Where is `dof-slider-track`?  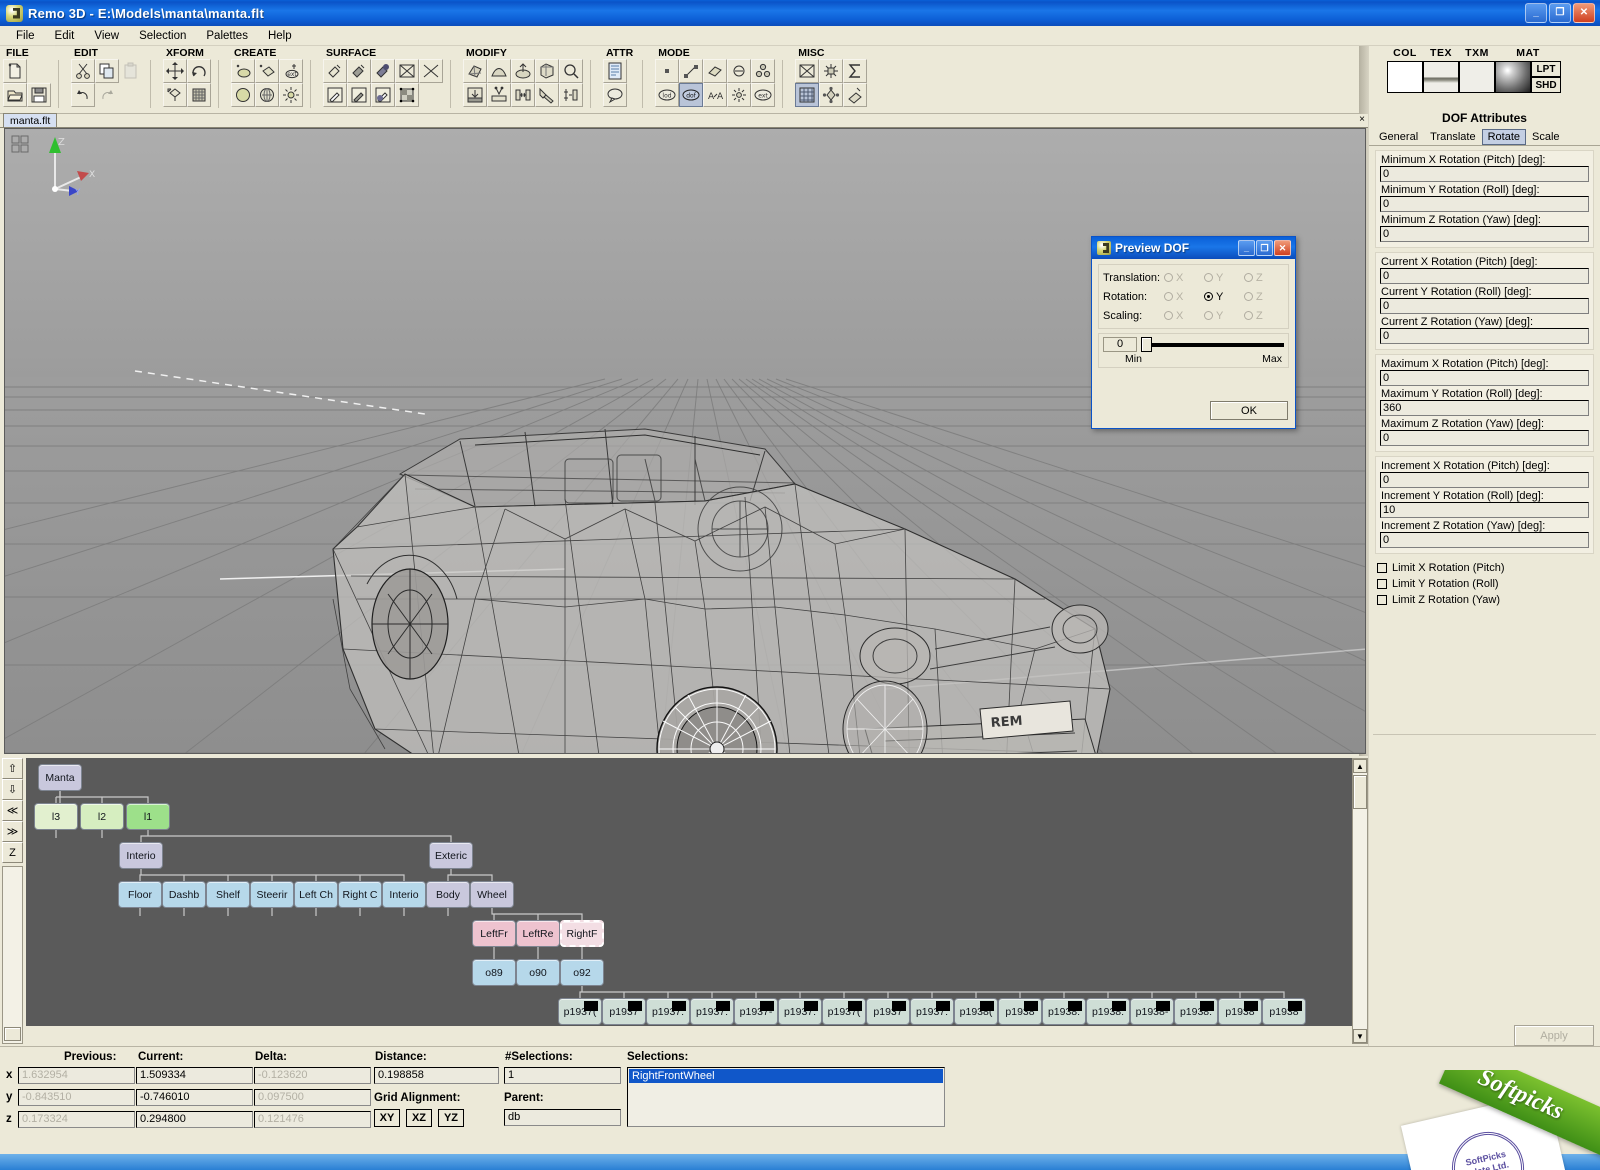
dof-slider-track is located at coordinates (1212, 344).